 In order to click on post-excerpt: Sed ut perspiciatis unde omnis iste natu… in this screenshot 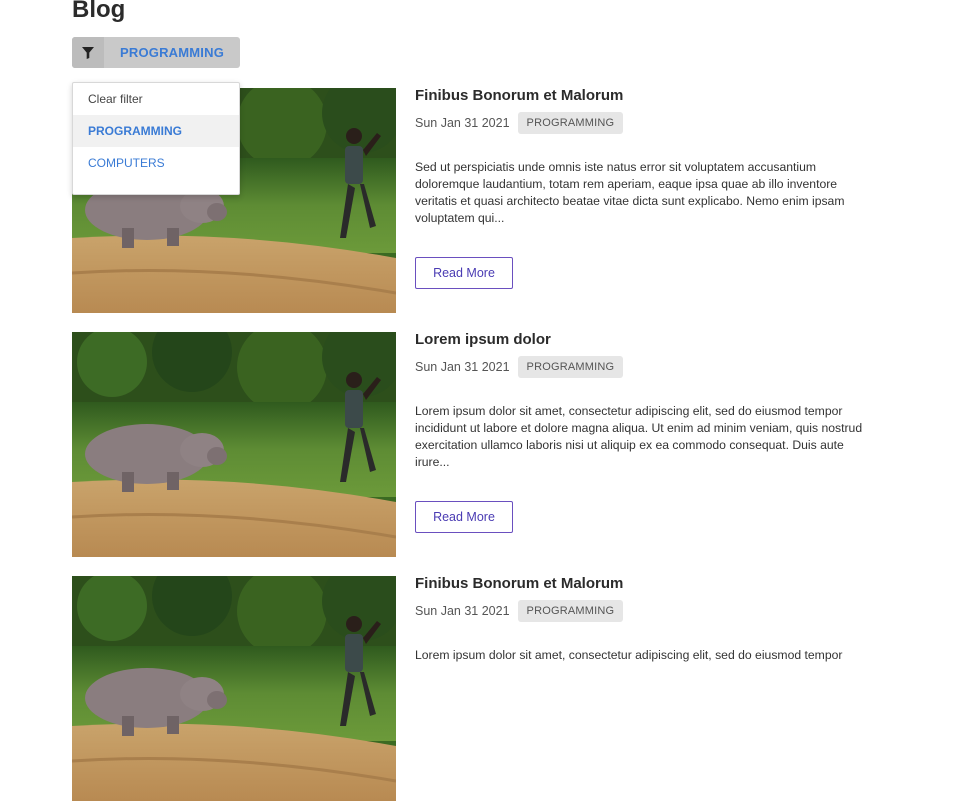, I will do `click(630, 192)`.